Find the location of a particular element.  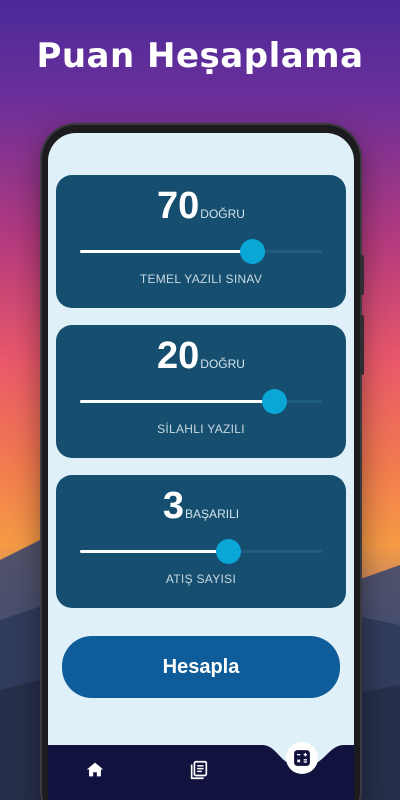

list-icon is located at coordinates (199, 770).